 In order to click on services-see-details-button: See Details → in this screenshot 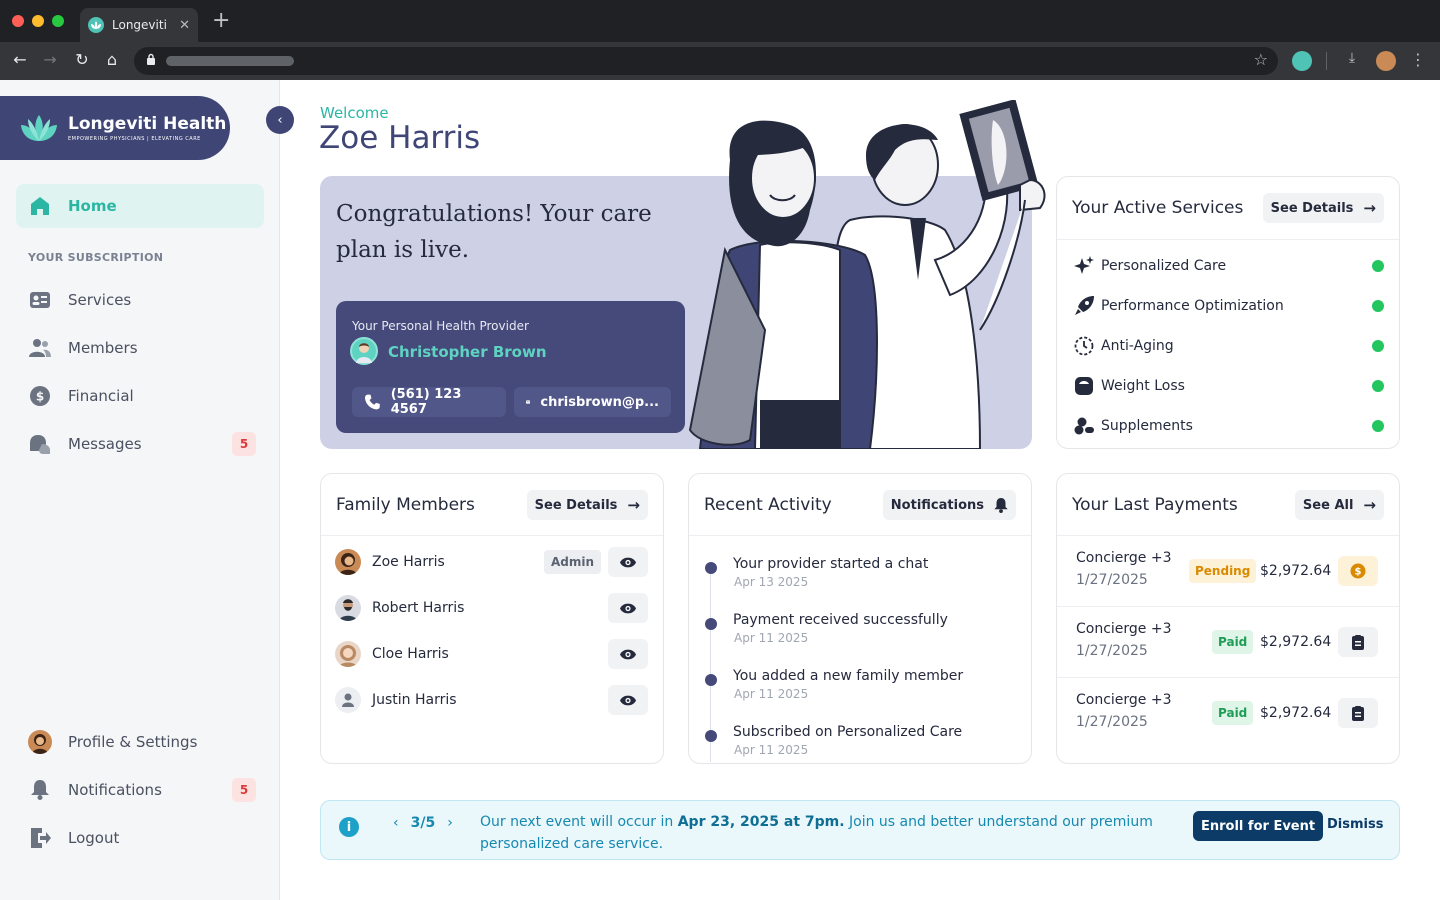, I will do `click(1323, 208)`.